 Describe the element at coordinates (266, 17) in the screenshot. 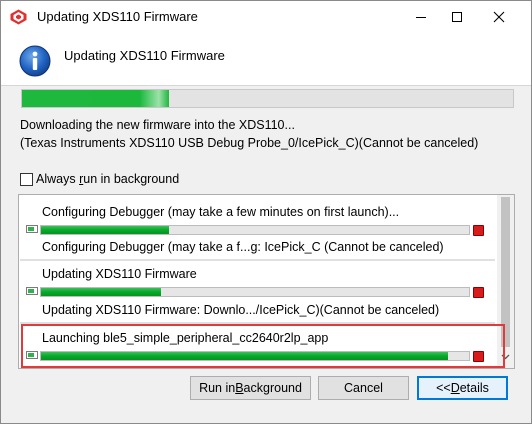

I see `title-bar: Updating XDS110 Firmware` at that location.